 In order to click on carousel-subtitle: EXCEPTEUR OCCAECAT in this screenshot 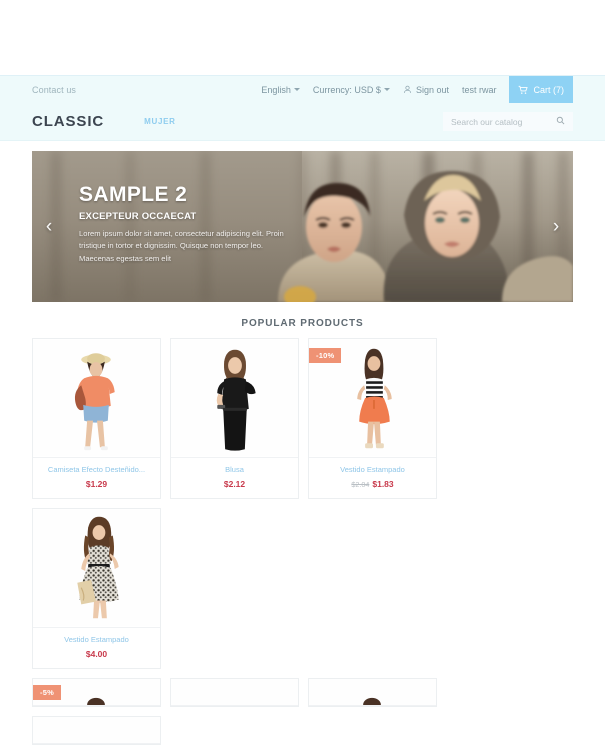, I will do `click(138, 216)`.